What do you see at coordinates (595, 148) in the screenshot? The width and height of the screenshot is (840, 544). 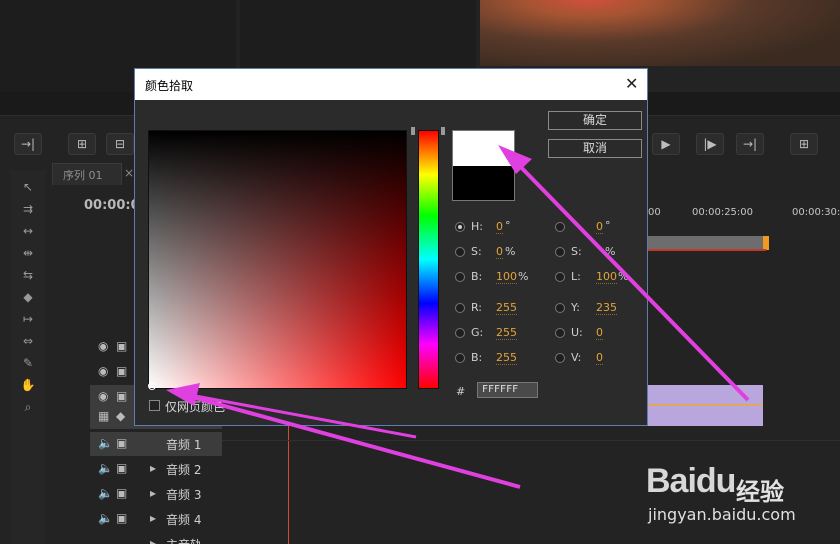 I see `cancel-button: 取消` at bounding box center [595, 148].